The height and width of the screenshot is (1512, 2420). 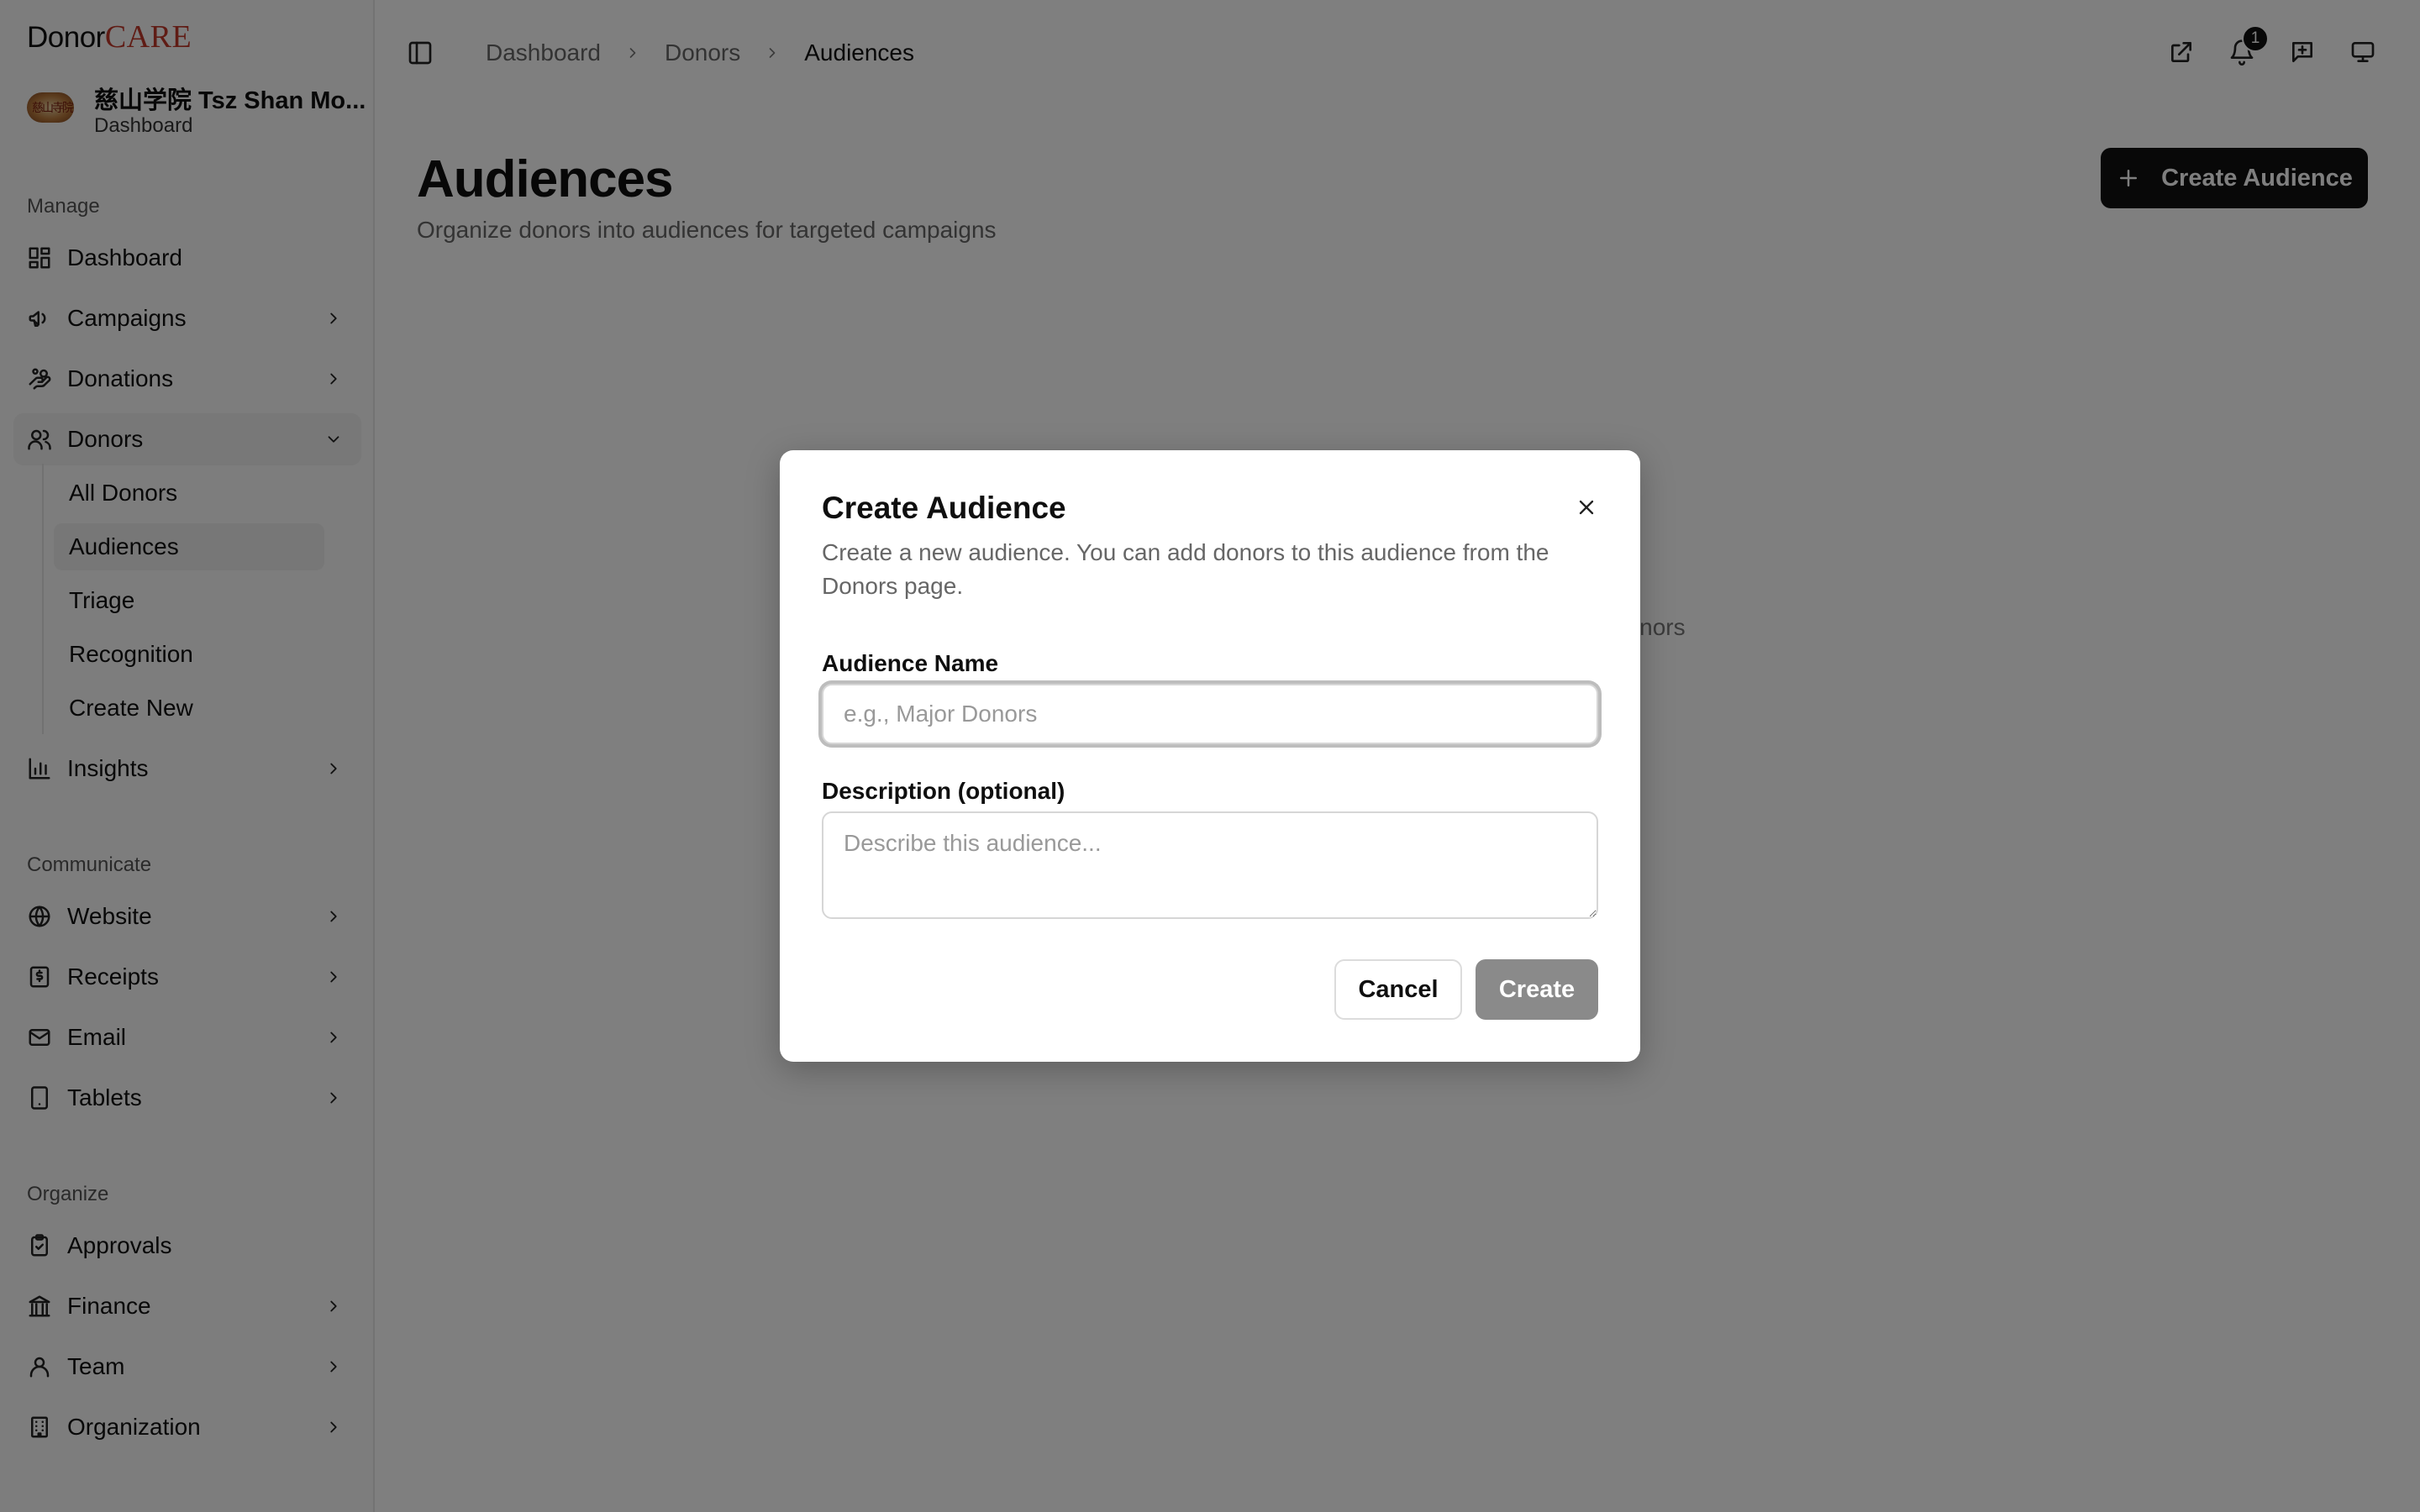 I want to click on audience-name-input, so click(x=1210, y=714).